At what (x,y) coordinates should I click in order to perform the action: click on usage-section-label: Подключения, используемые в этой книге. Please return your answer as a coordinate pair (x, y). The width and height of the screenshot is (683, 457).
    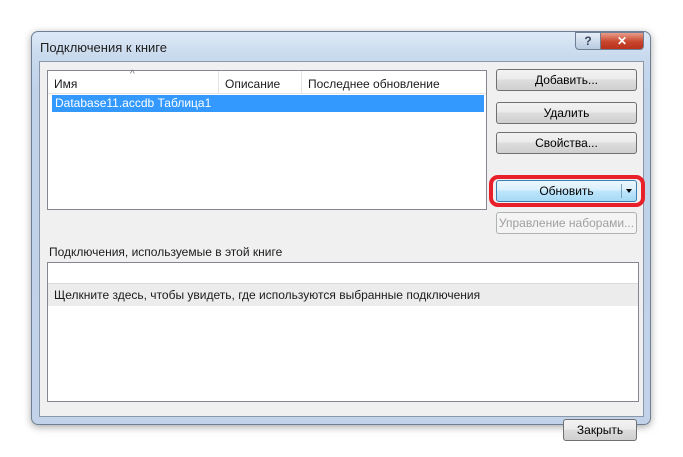
    Looking at the image, I should click on (166, 252).